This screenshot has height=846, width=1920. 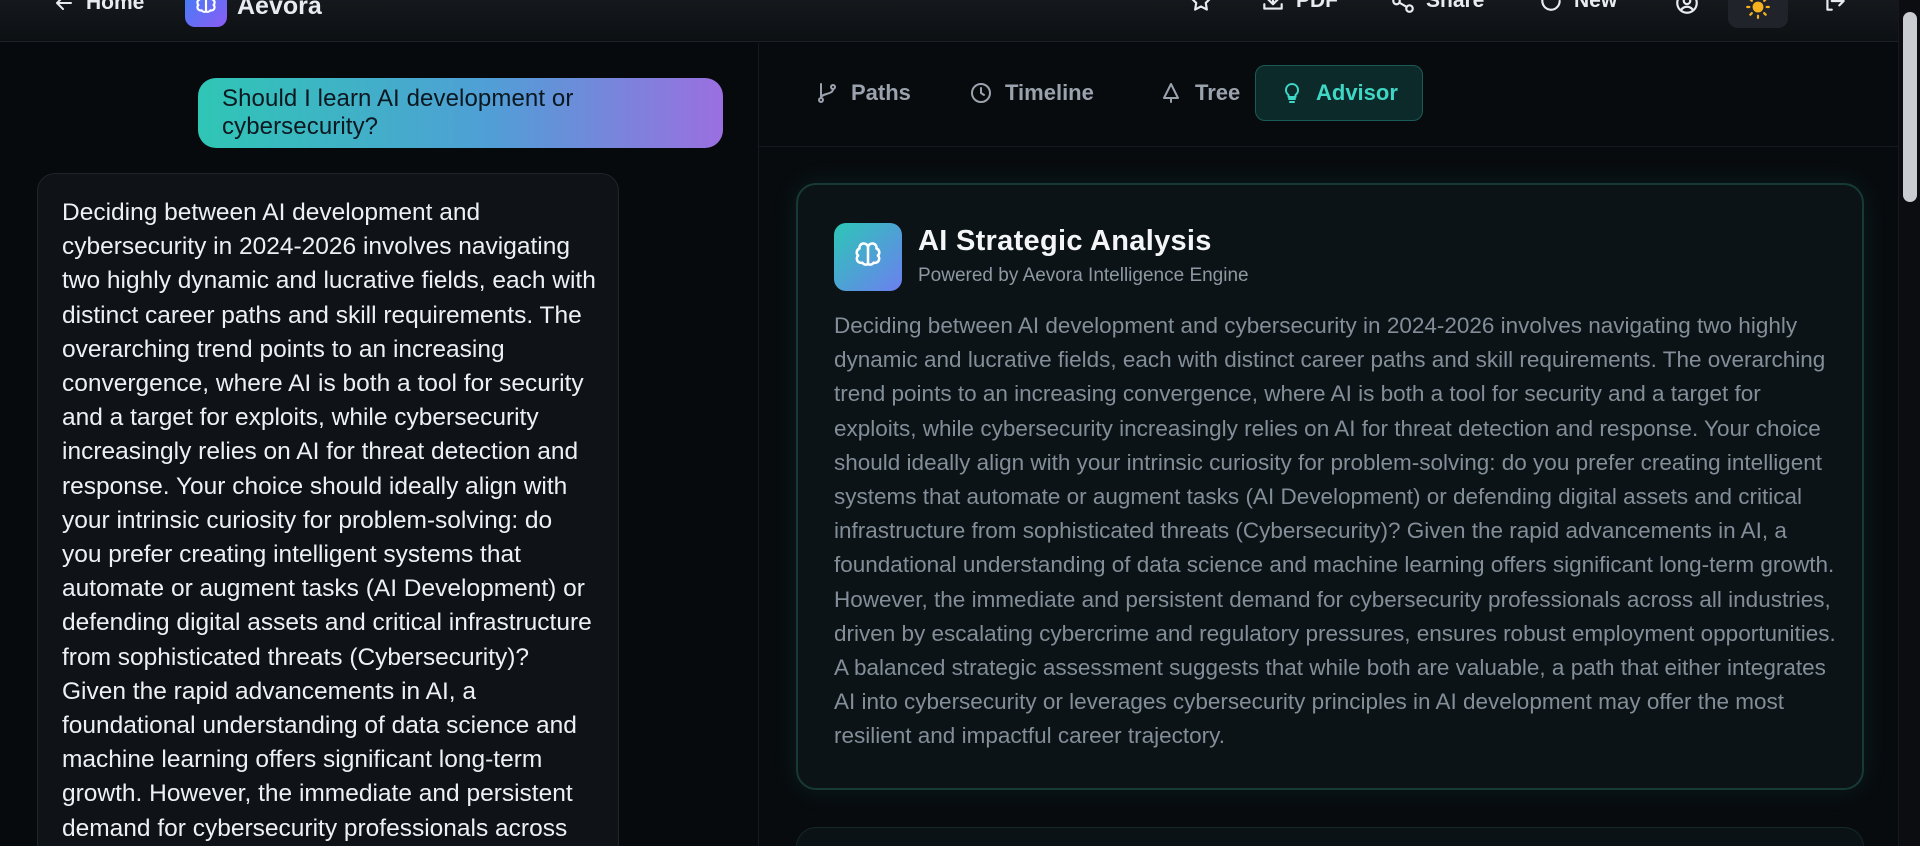 I want to click on pdf-label: PDF, so click(x=1317, y=6).